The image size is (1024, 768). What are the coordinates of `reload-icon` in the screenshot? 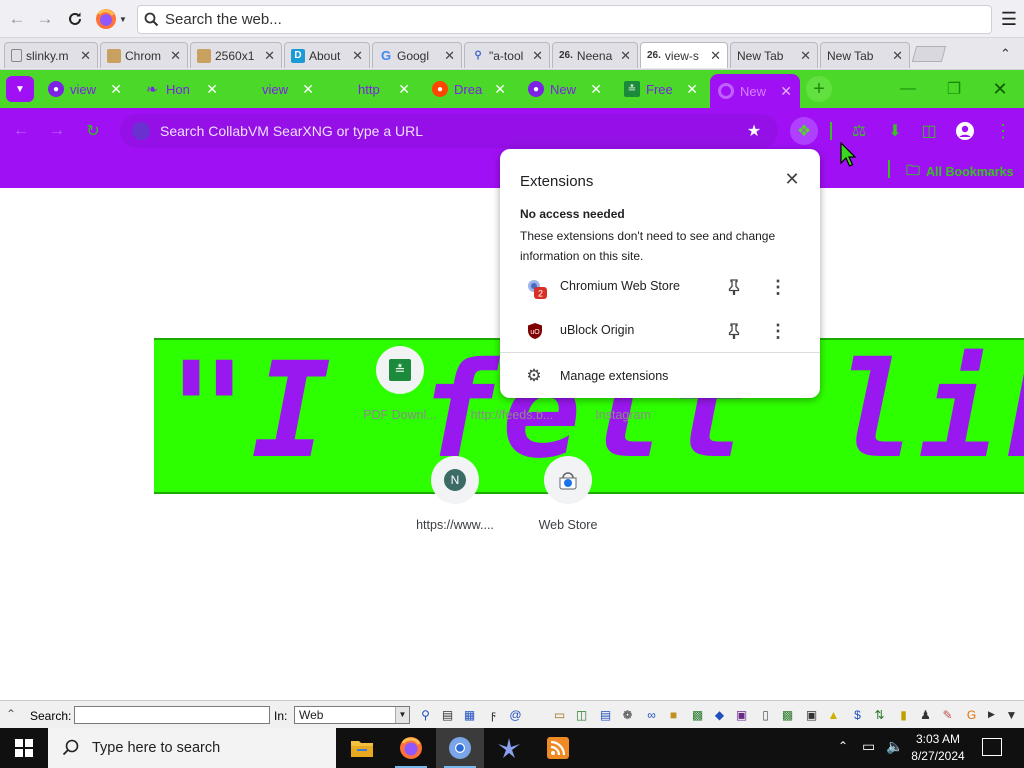 It's located at (75, 19).